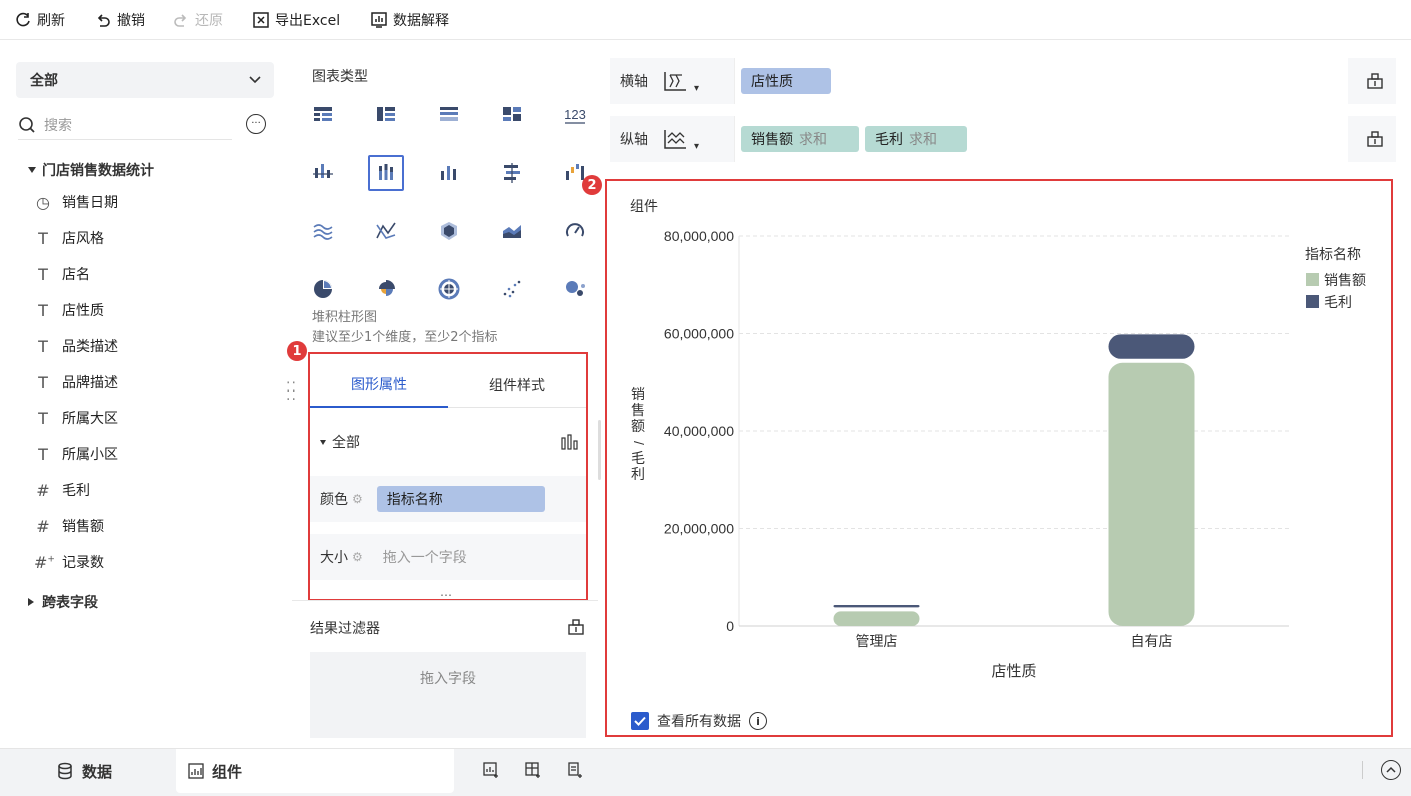 Image resolution: width=1411 pixels, height=796 pixels. What do you see at coordinates (448, 695) in the screenshot?
I see `result-filter-dropzone: 拖入字段` at bounding box center [448, 695].